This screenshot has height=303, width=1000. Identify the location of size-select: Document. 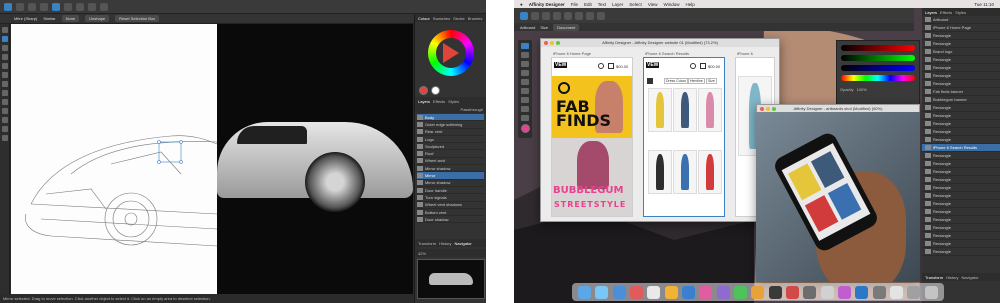
(566, 27).